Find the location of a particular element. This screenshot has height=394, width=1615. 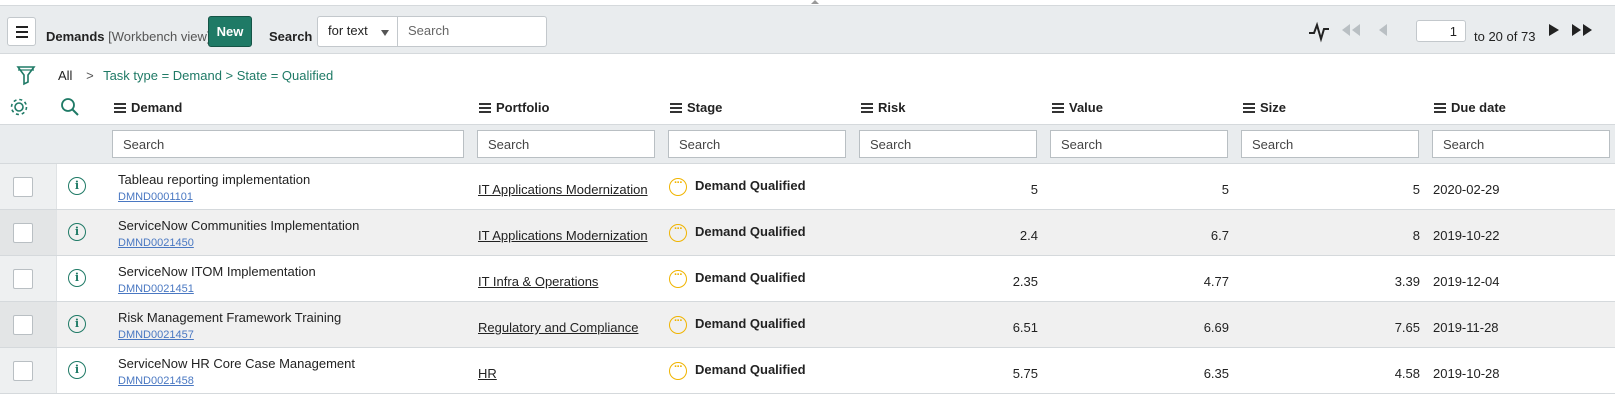

column-label: Portfolio is located at coordinates (523, 107).